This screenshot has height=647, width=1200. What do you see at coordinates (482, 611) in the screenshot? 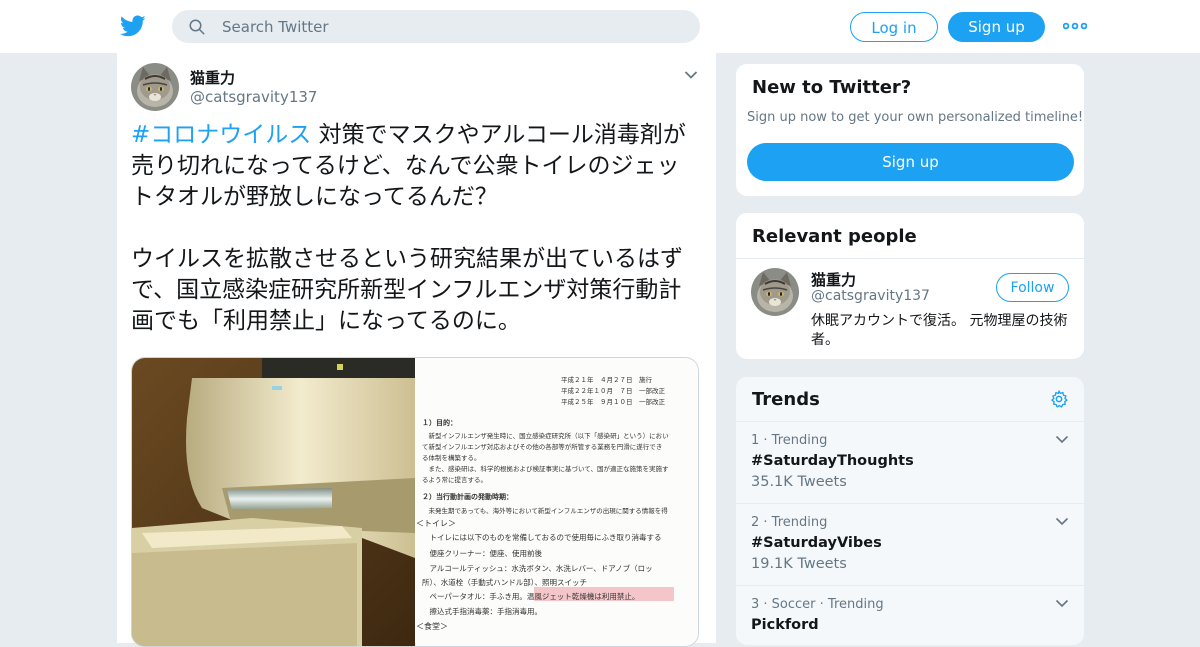
I see `doc-line: 擦込式手指消毒薬：手指消毒用。` at bounding box center [482, 611].